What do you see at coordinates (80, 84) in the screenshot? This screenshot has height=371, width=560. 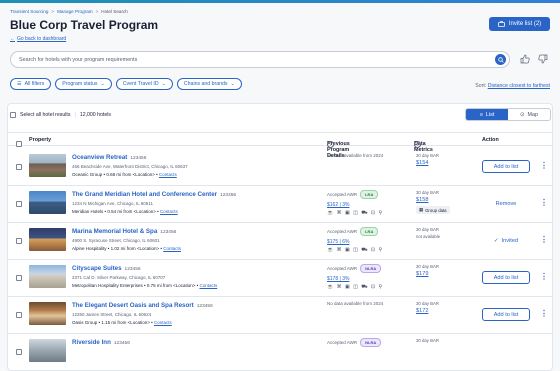 I see `program-status-label: Program status` at bounding box center [80, 84].